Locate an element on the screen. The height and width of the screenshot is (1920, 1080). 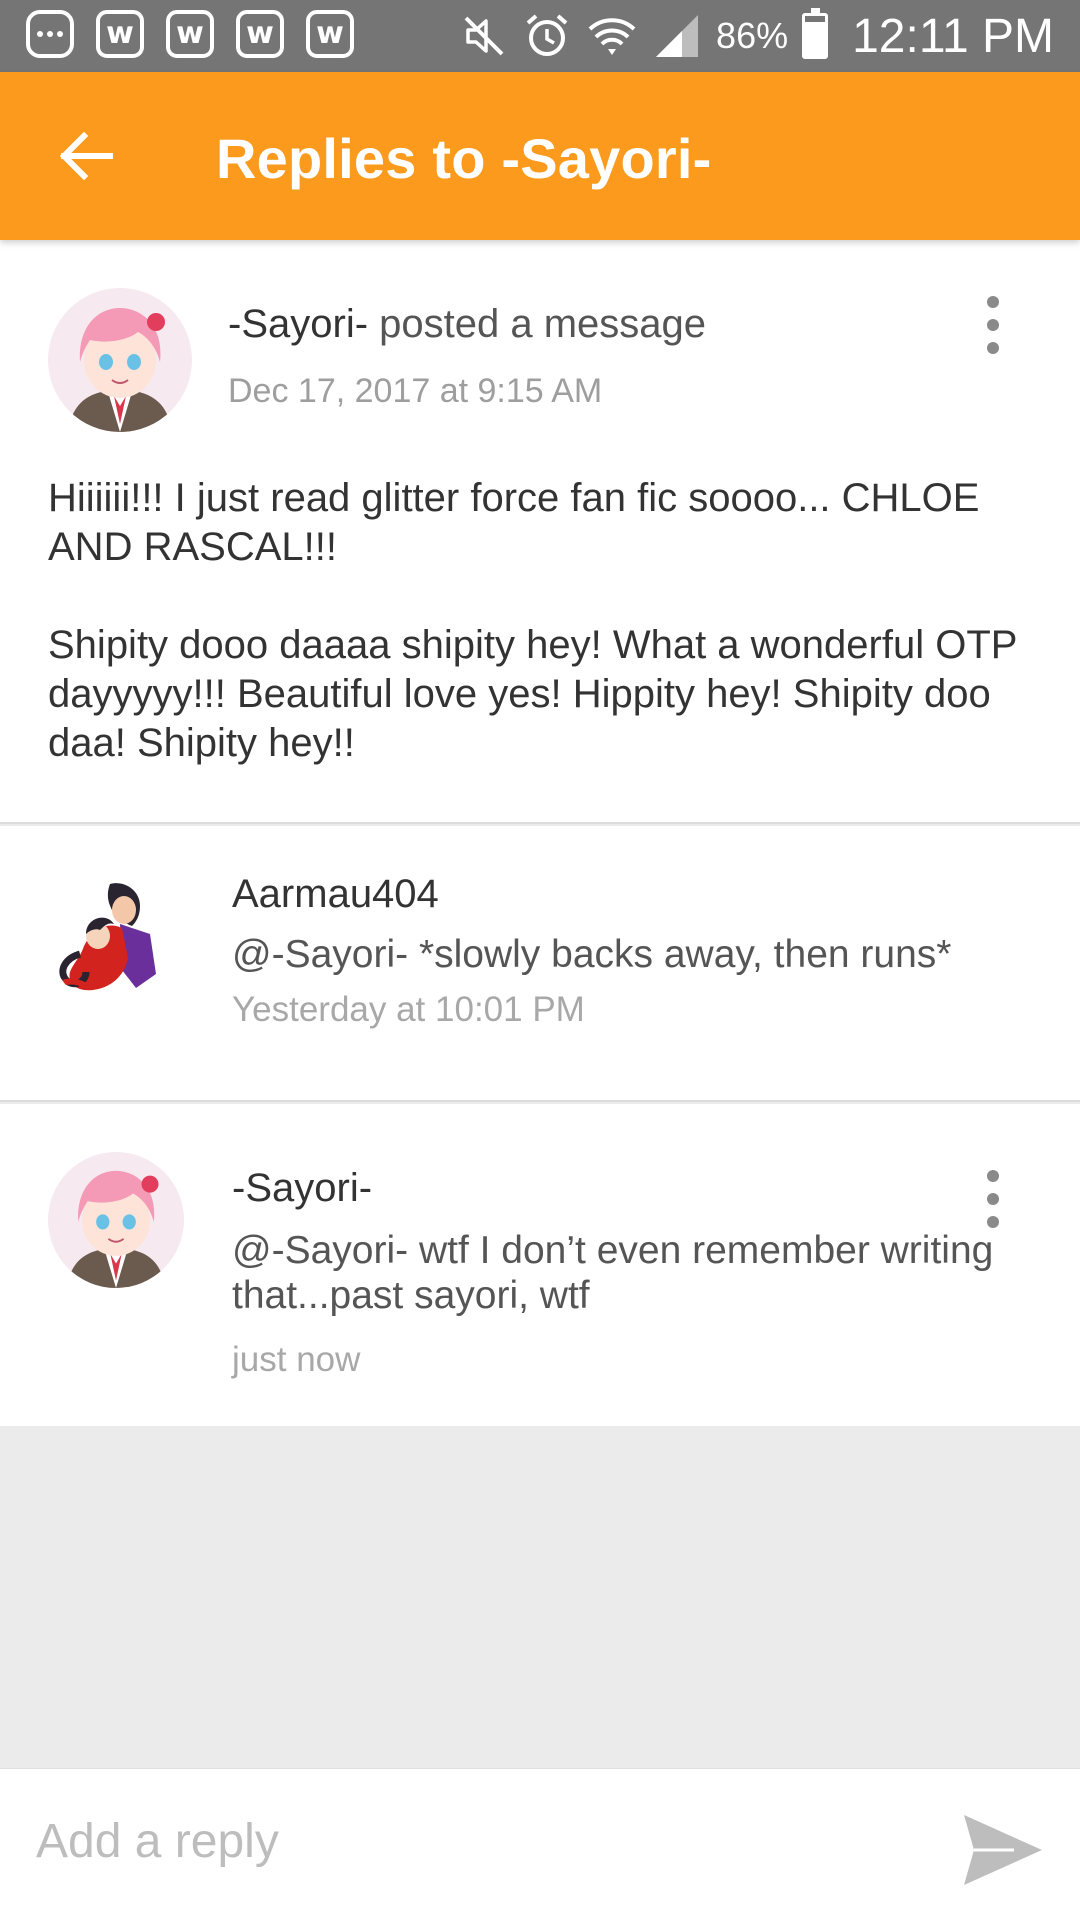
signal-icon is located at coordinates (677, 36).